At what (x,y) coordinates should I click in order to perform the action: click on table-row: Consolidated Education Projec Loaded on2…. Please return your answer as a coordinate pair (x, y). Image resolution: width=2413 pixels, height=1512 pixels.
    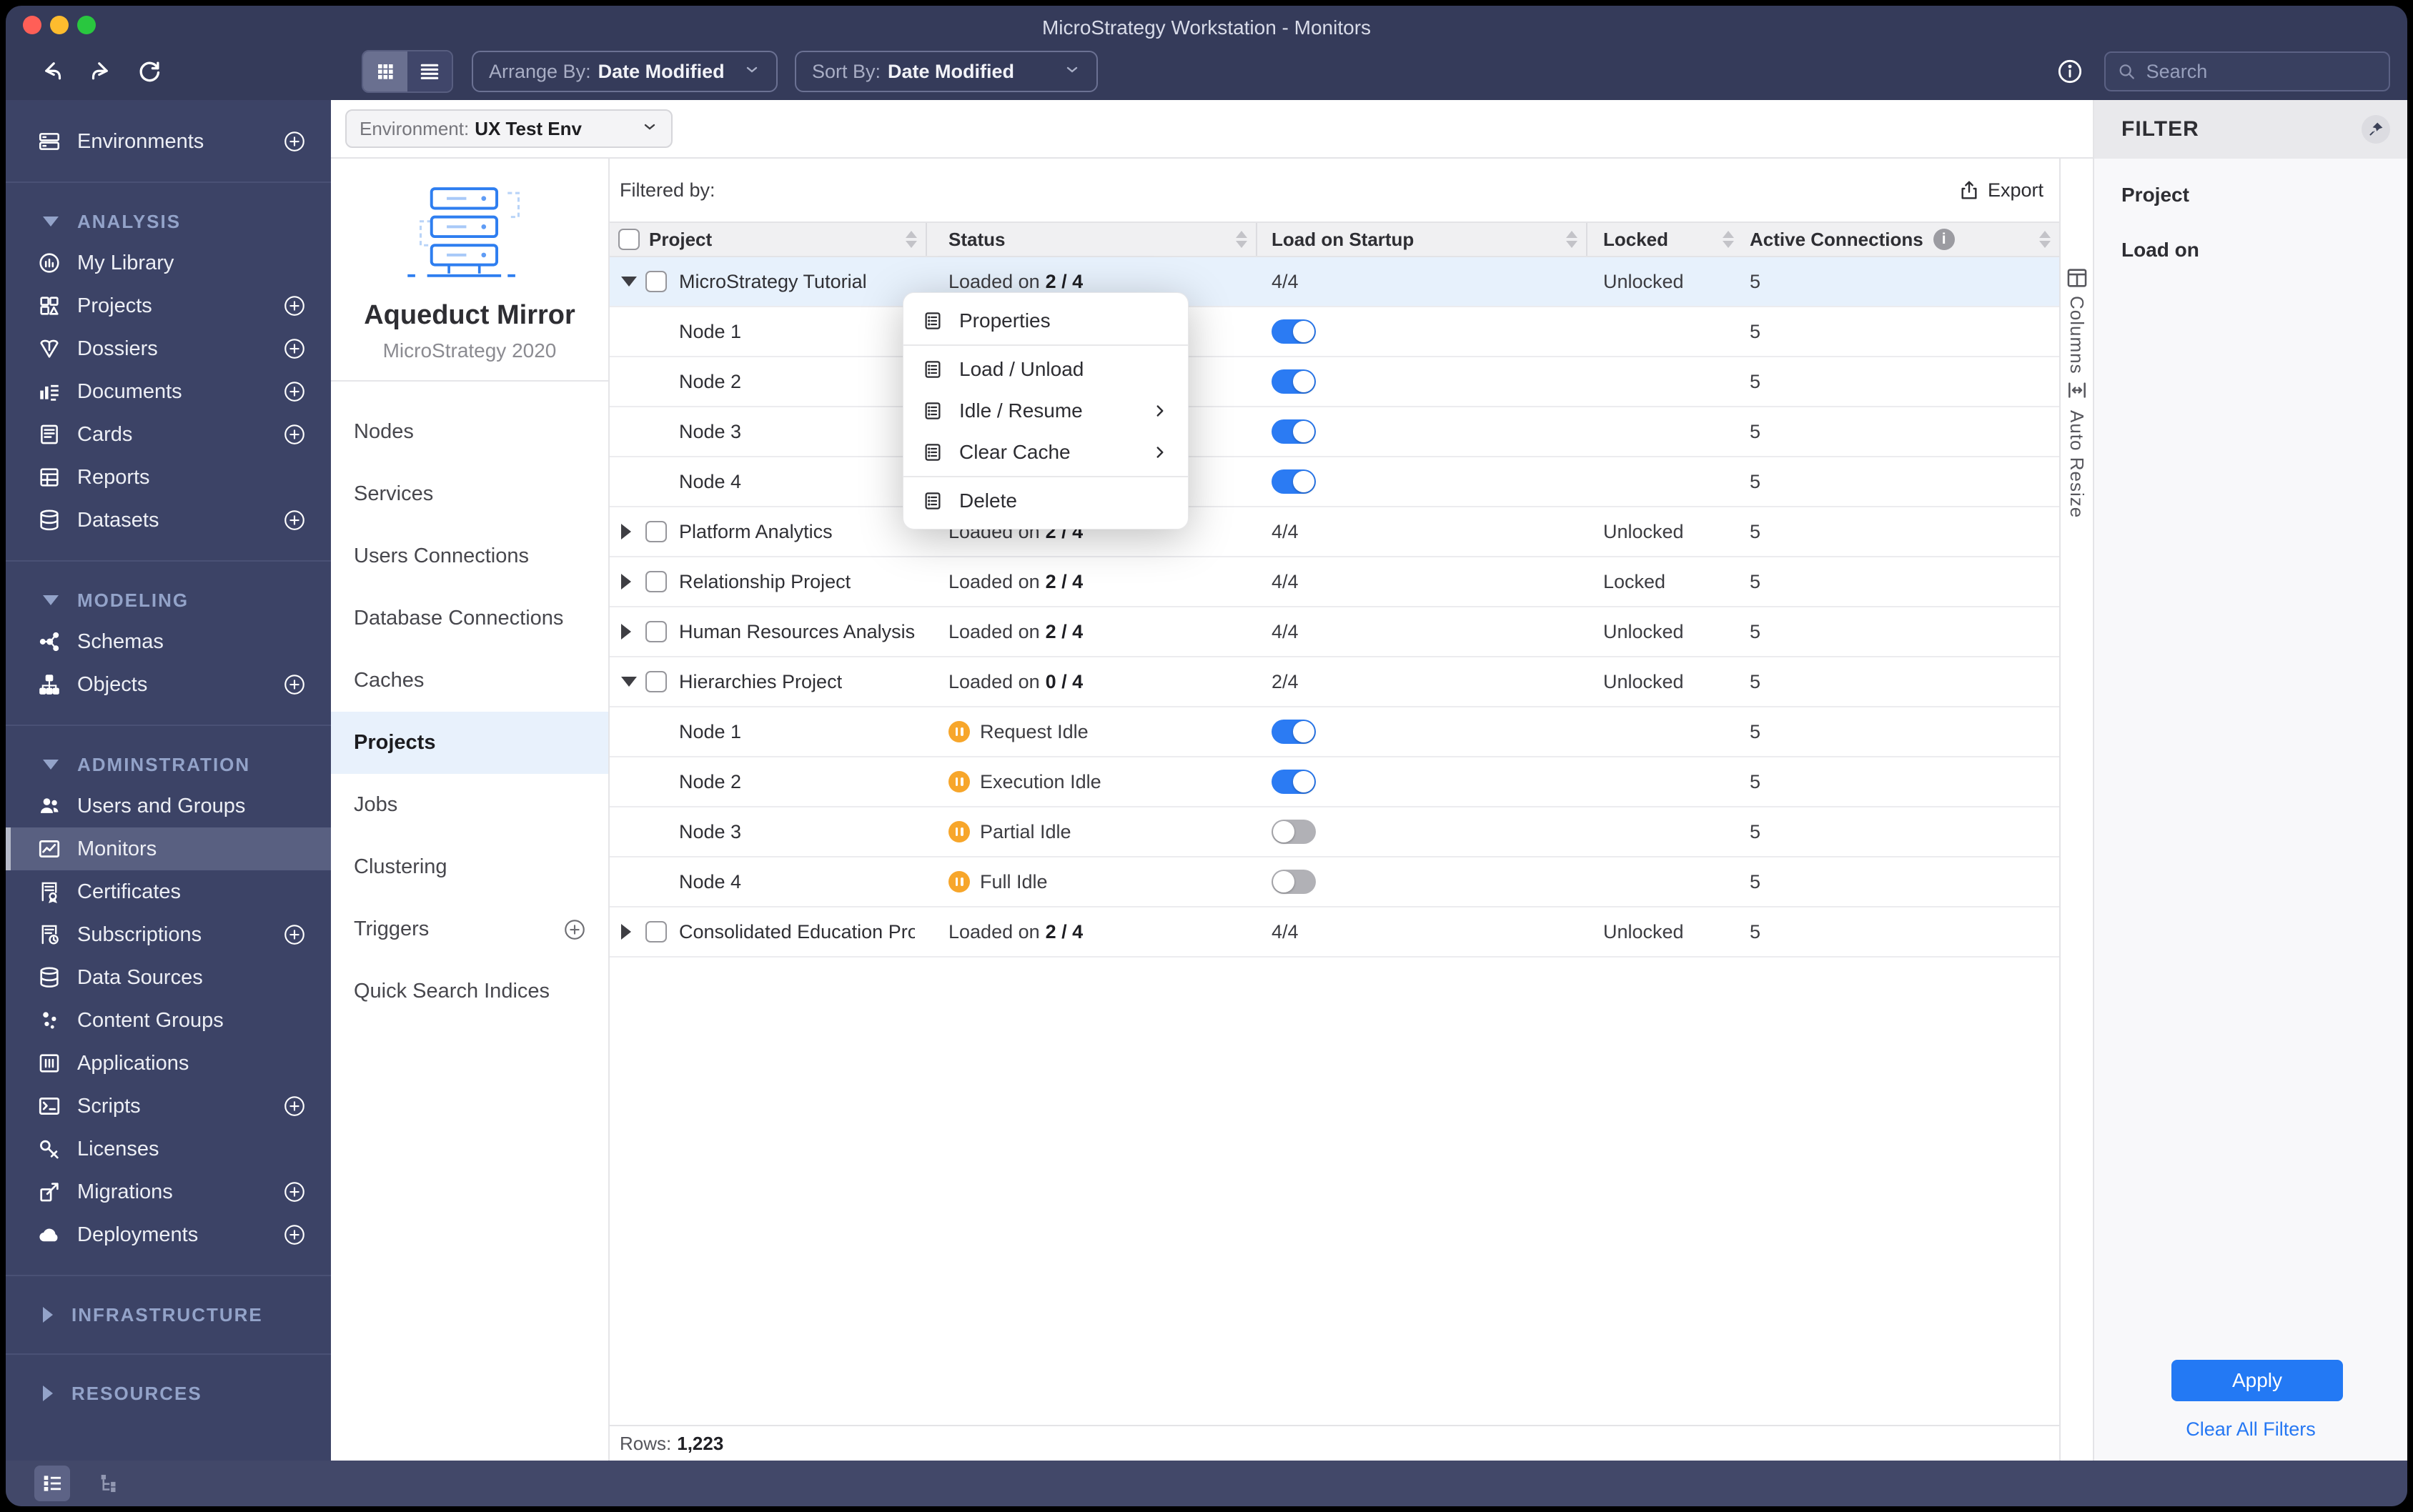
    Looking at the image, I should click on (1334, 933).